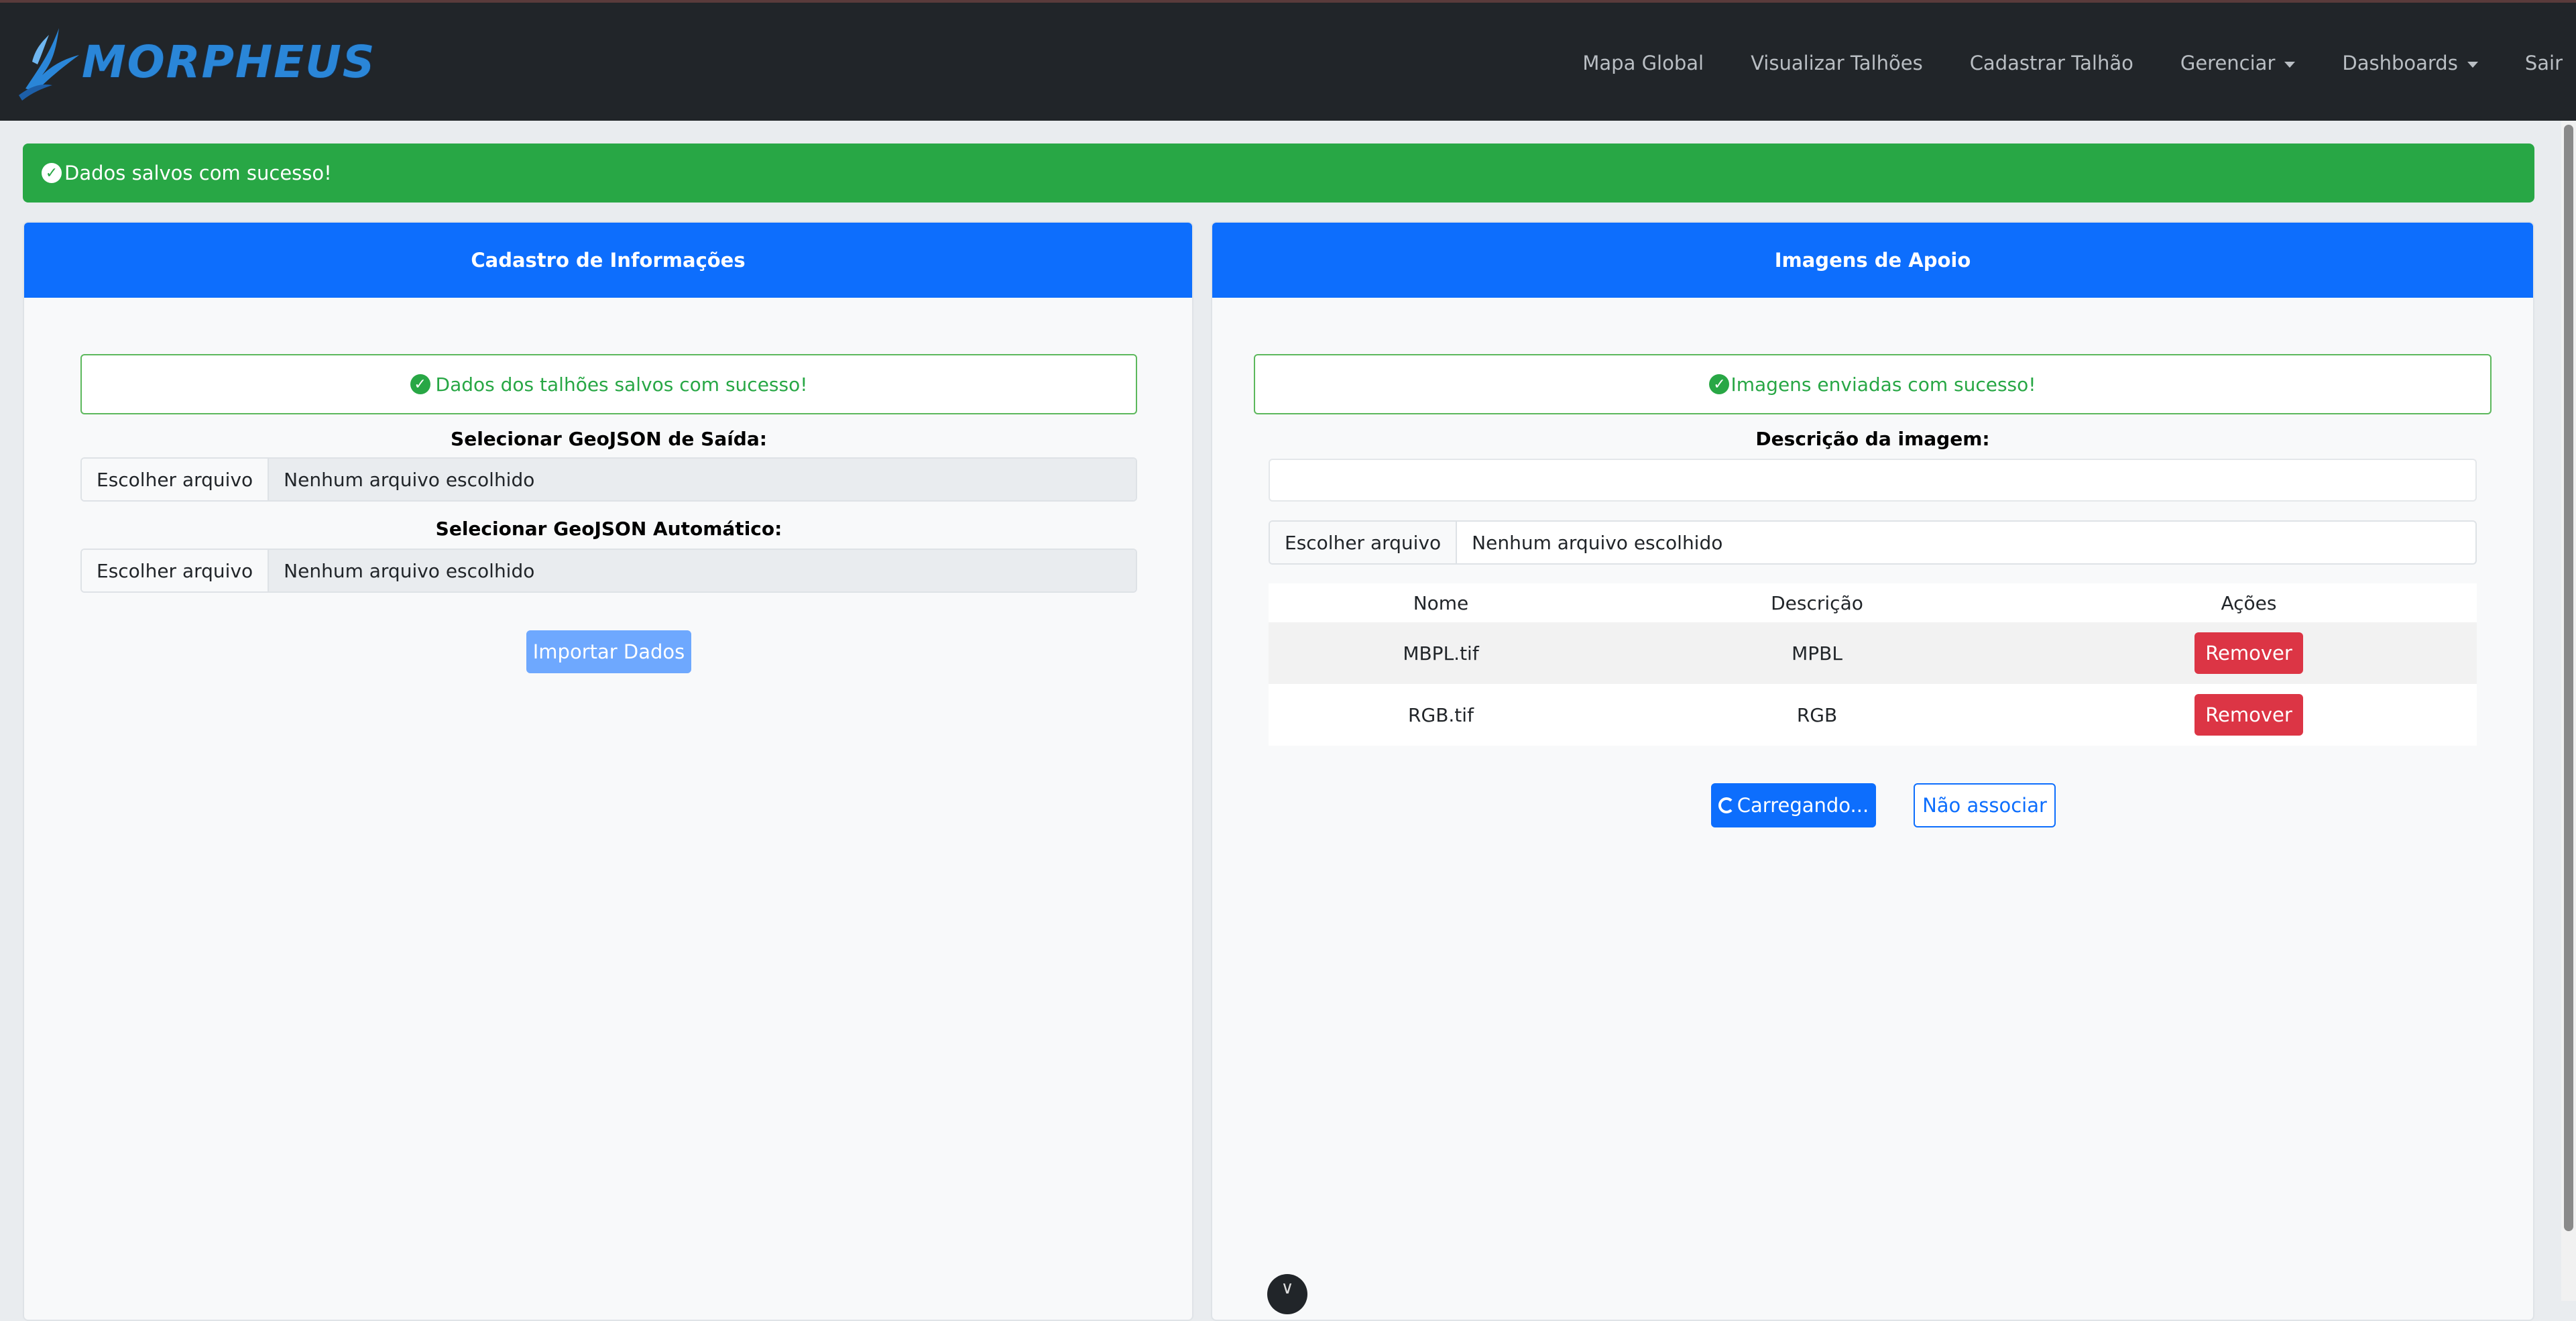  I want to click on cadastro-card-title: Cadastro de Informações, so click(608, 261).